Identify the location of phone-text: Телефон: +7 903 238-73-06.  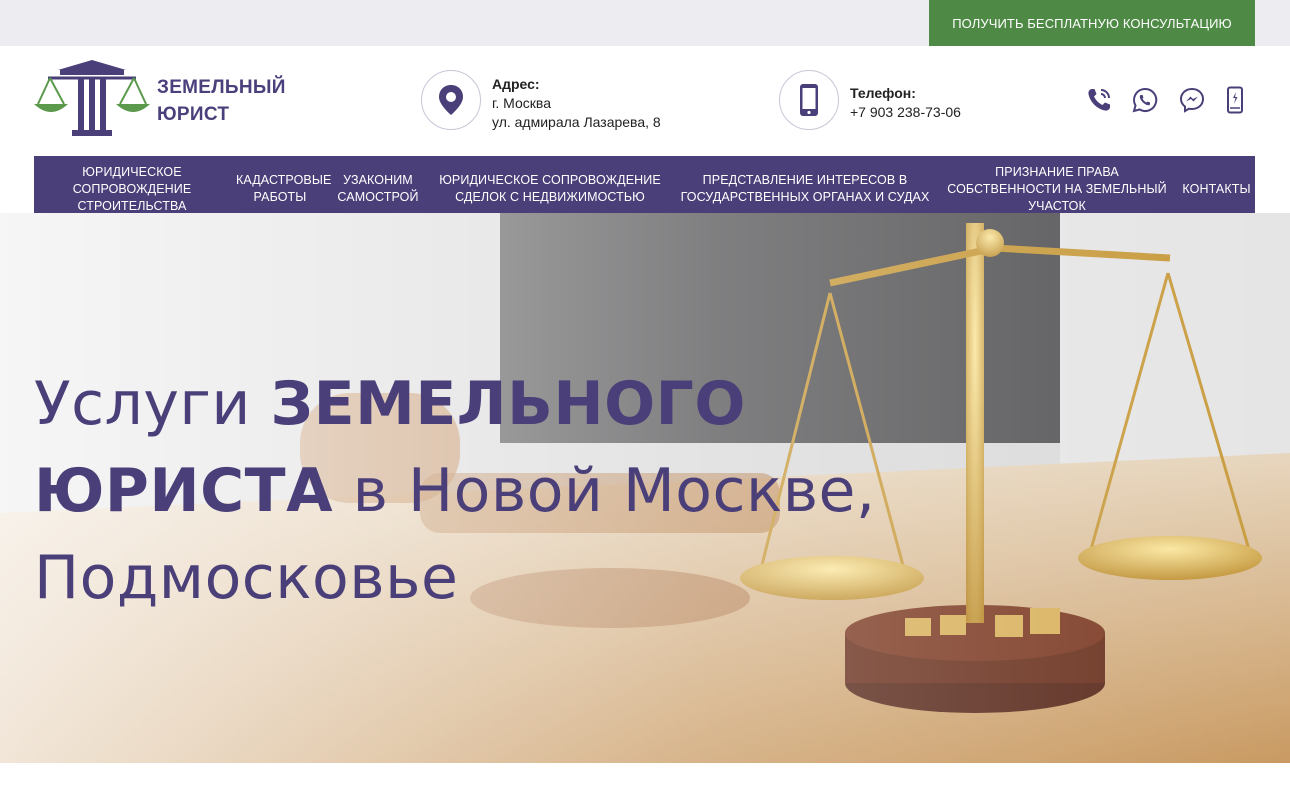
(905, 103).